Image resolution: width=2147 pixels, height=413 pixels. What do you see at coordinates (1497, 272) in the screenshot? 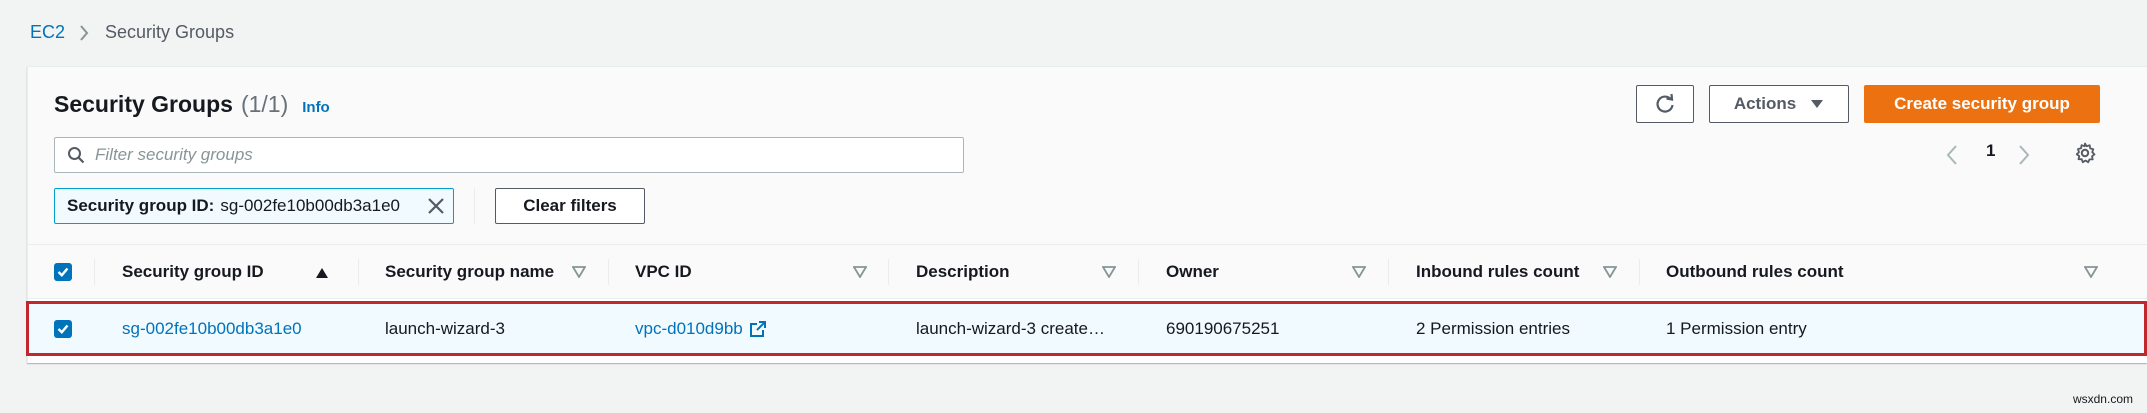
I see `column-header-inbound: Inbound rules count` at bounding box center [1497, 272].